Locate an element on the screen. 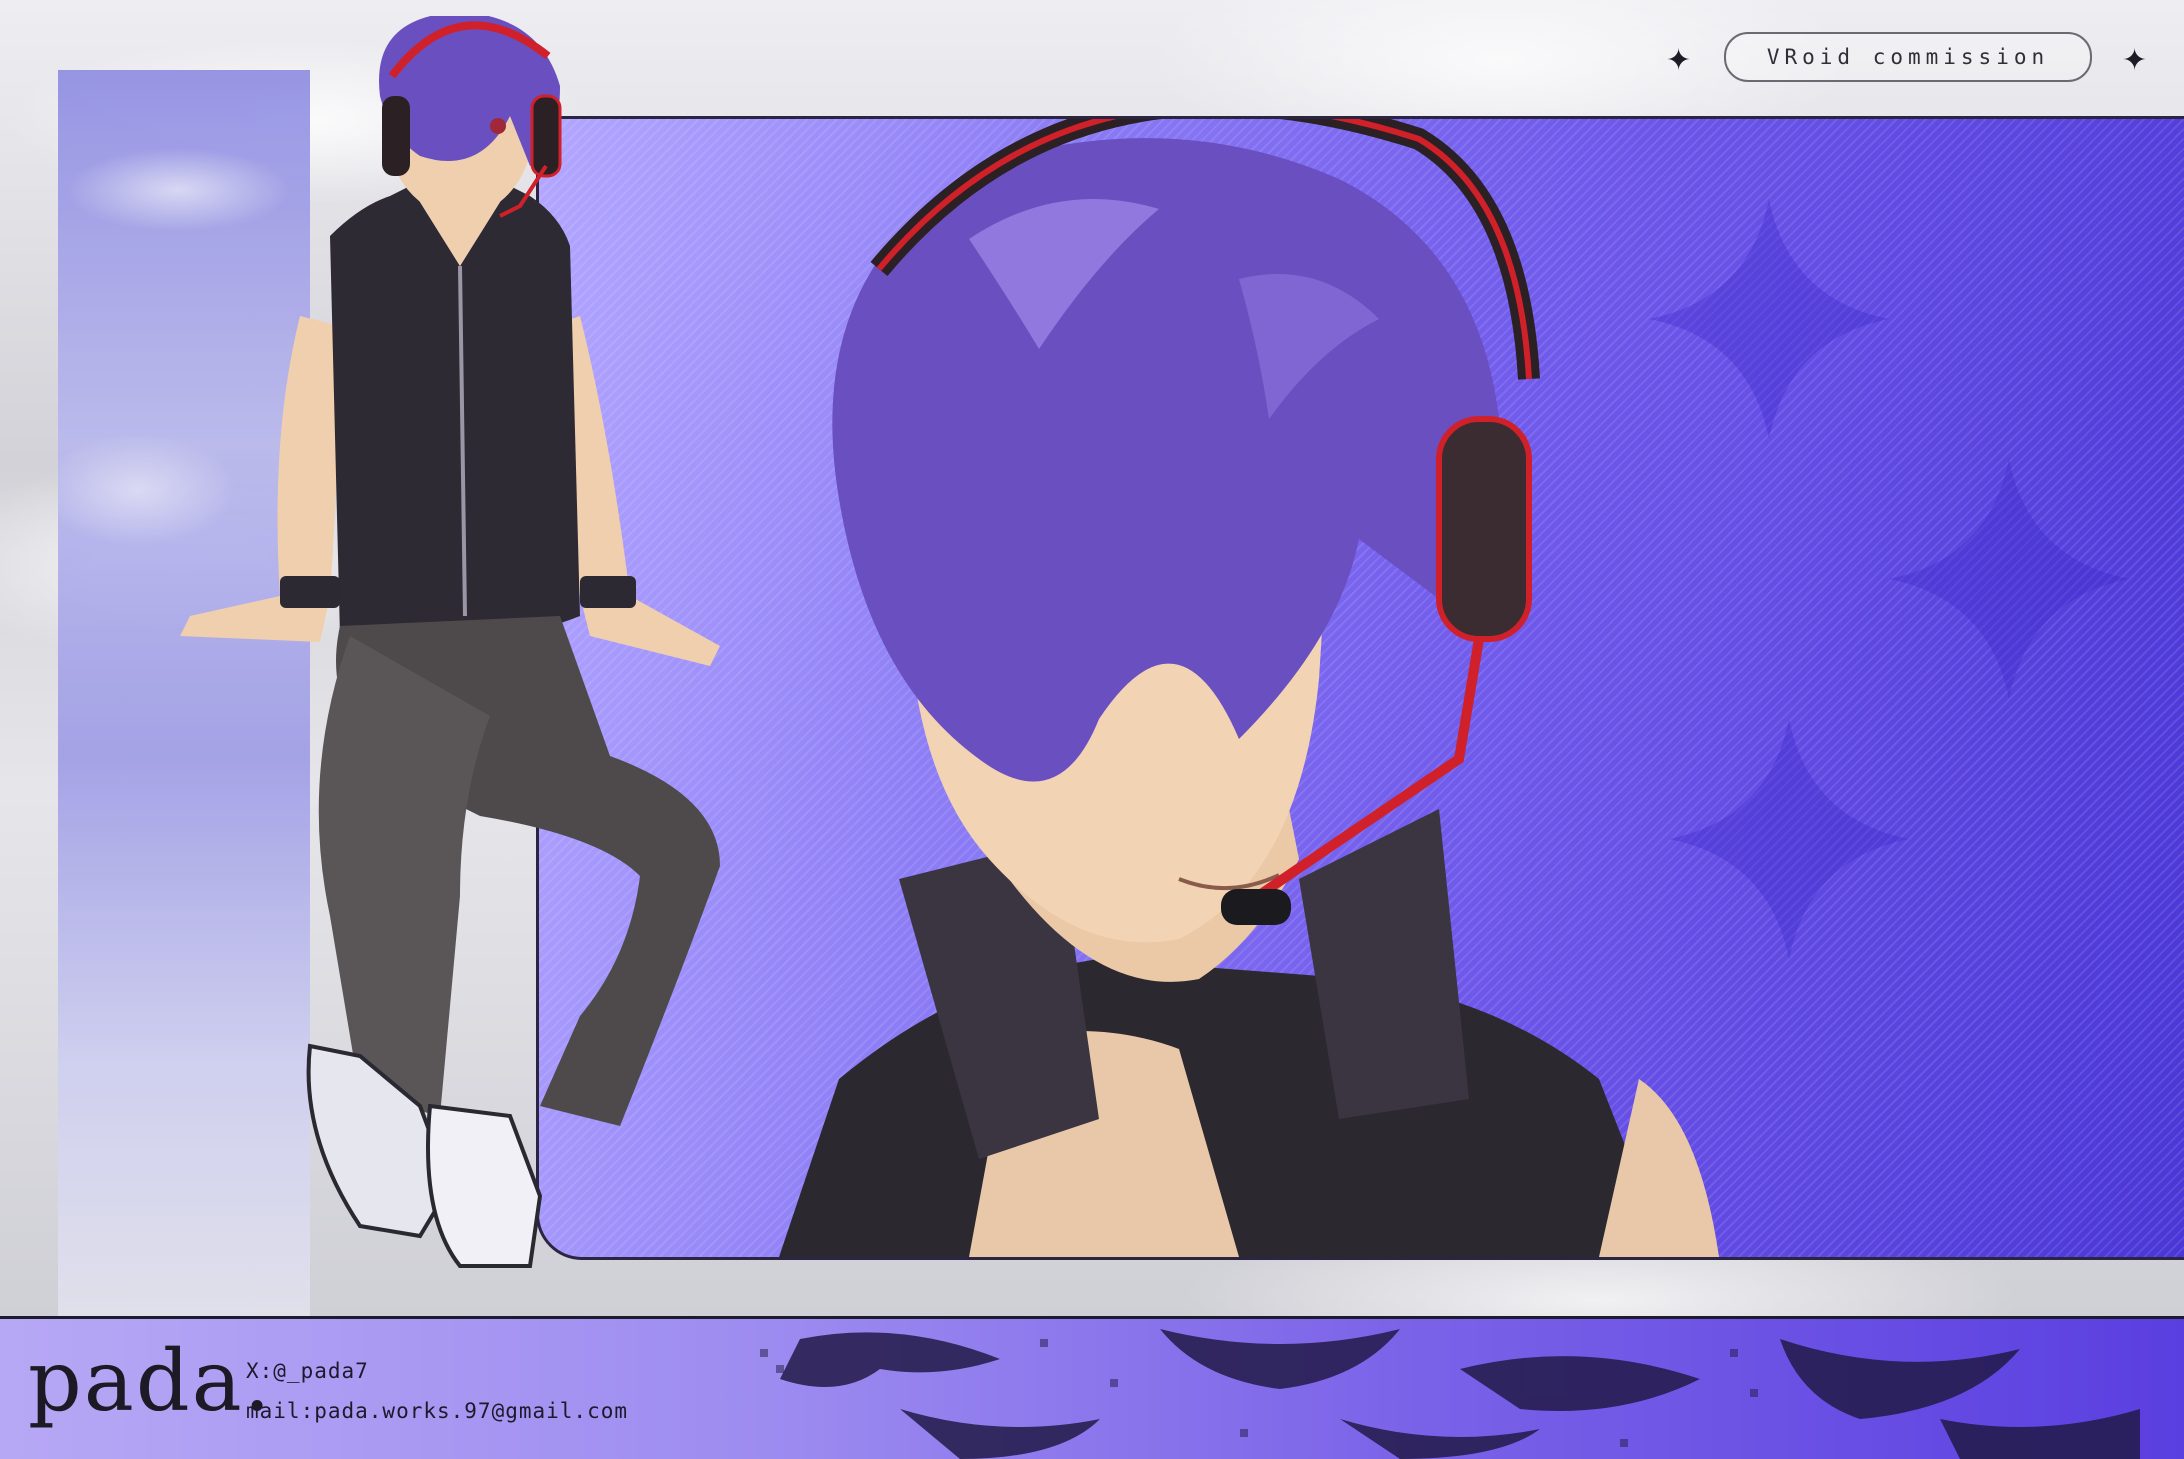 This screenshot has height=1459, width=2184. pixel-pattern-decoration is located at coordinates (1450, 1394).